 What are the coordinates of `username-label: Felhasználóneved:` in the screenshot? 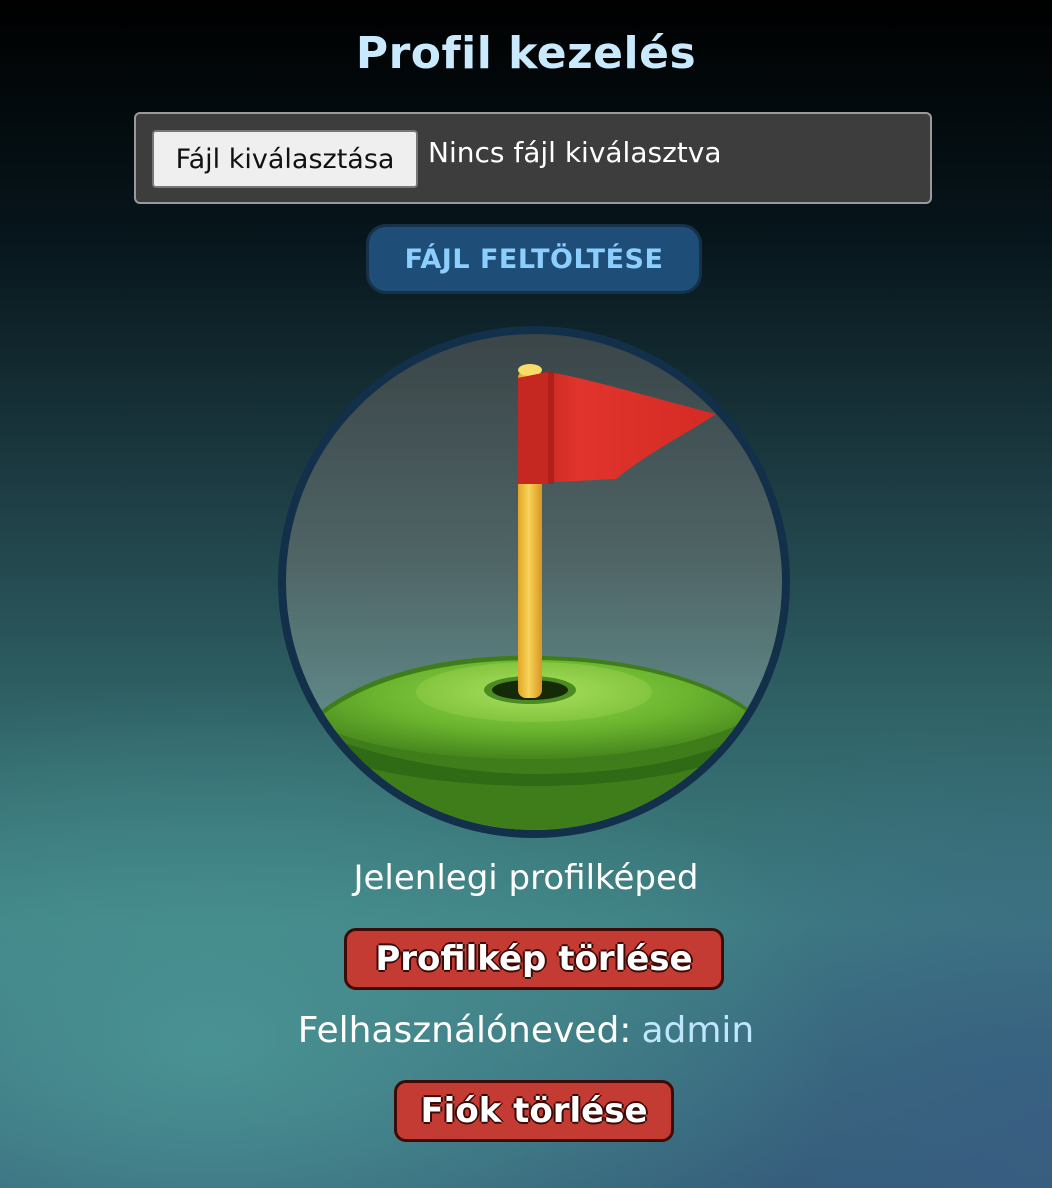 It's located at (464, 1030).